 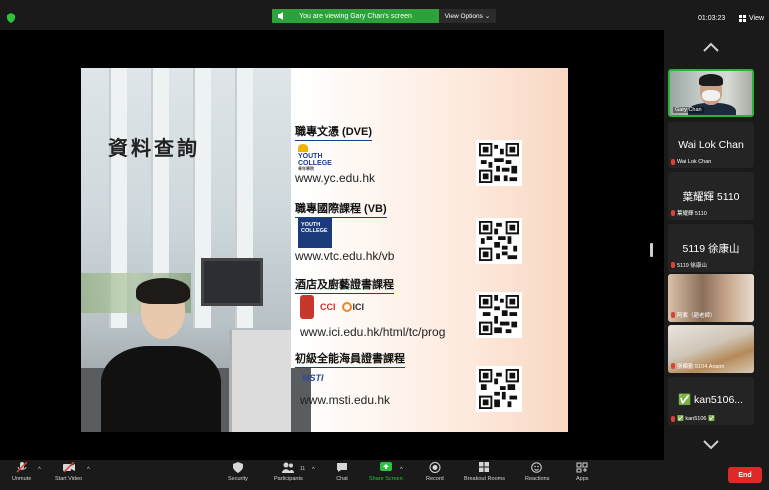 I want to click on chat-button: Chat, so click(x=342, y=472).